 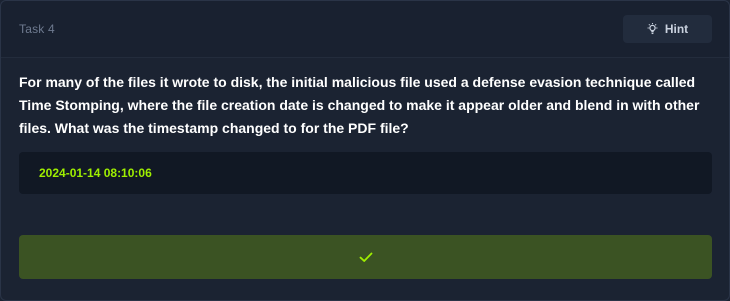 I want to click on lightbulb-icon, so click(x=652, y=29).